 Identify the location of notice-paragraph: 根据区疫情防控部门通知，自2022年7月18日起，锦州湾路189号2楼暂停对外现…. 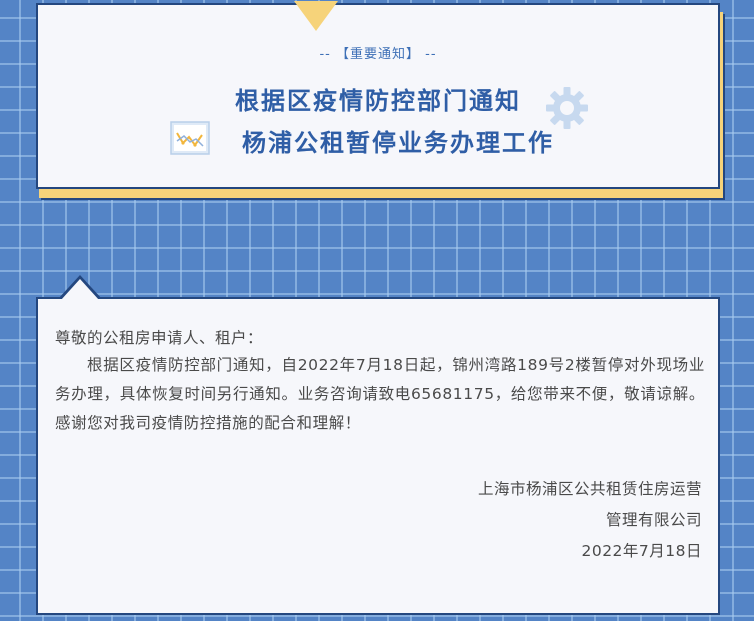
(380, 394).